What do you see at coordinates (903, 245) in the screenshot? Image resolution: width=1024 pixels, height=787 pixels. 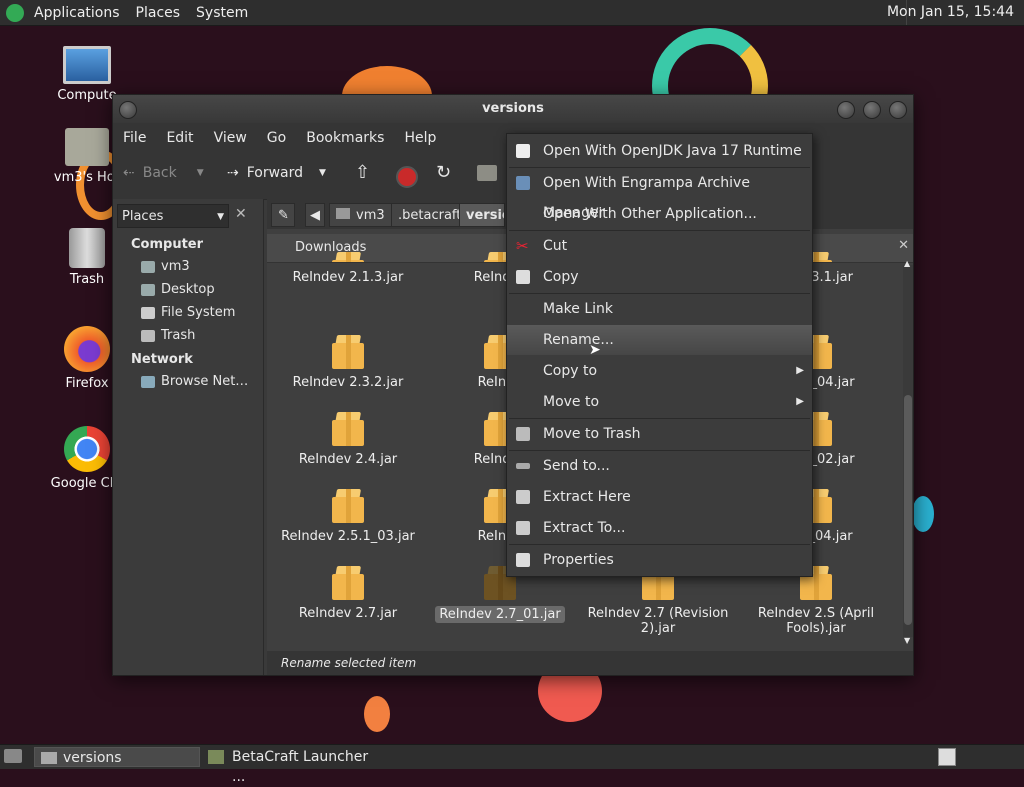 I see `close-pane-icon: ✕` at bounding box center [903, 245].